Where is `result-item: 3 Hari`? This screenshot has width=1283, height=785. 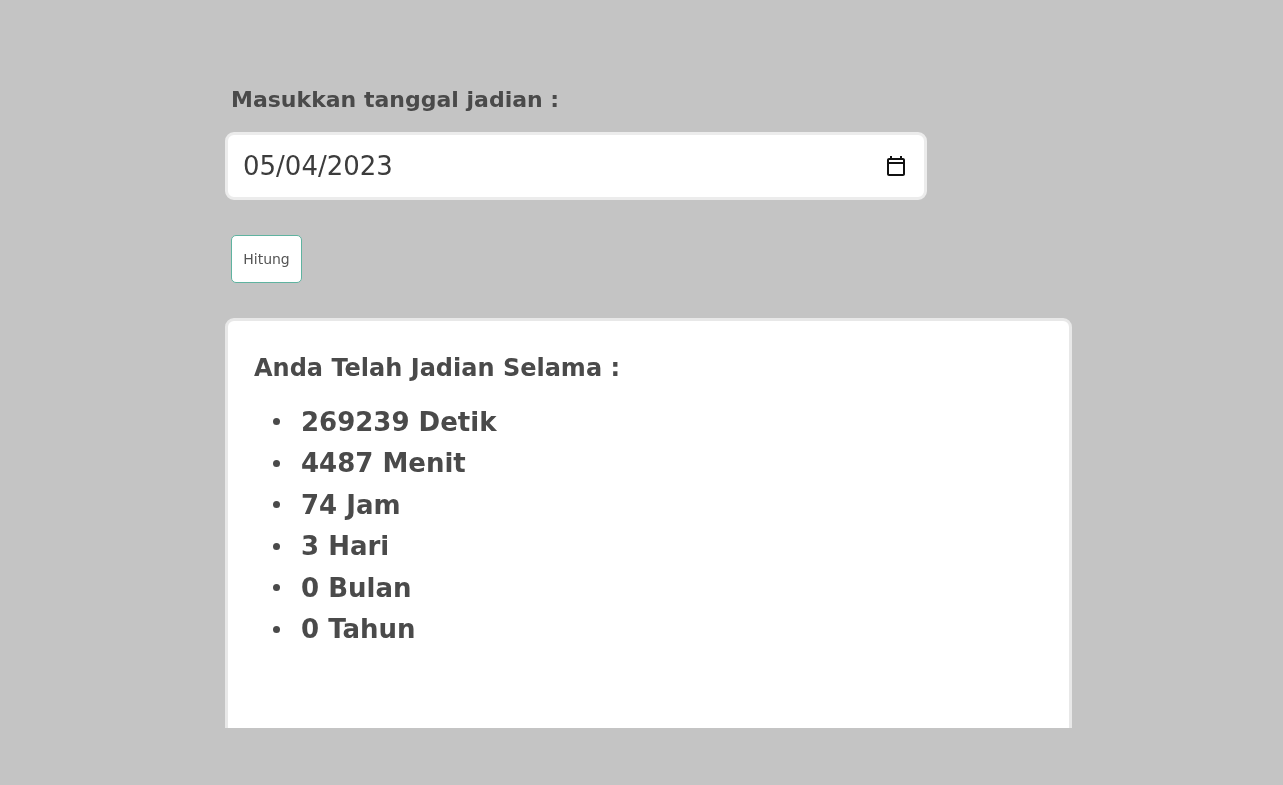
result-item: 3 Hari is located at coordinates (345, 546).